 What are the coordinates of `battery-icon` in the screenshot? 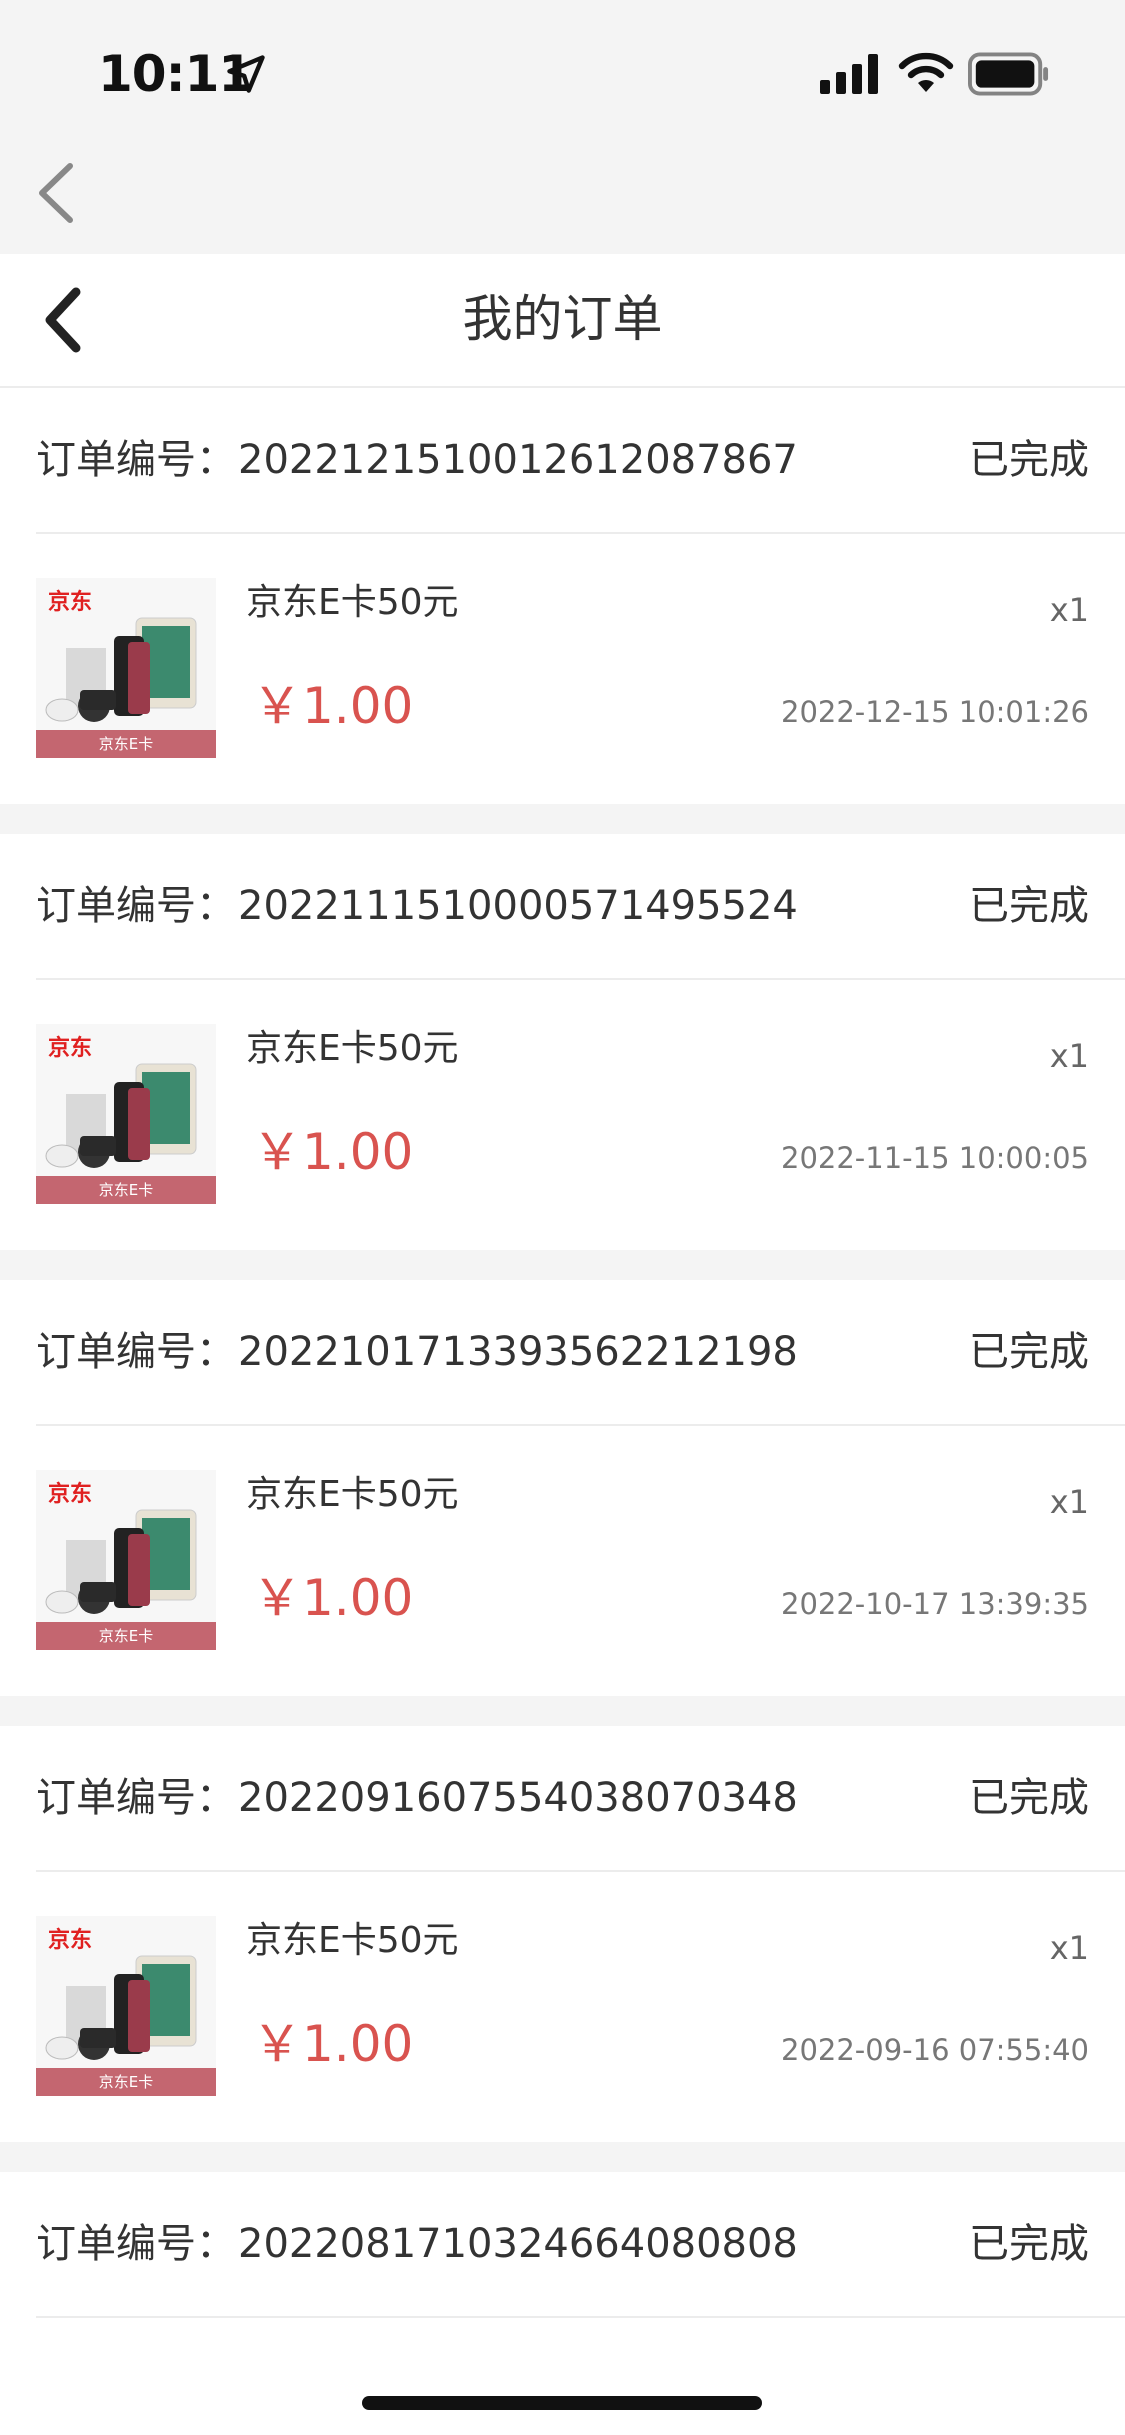 It's located at (1008, 74).